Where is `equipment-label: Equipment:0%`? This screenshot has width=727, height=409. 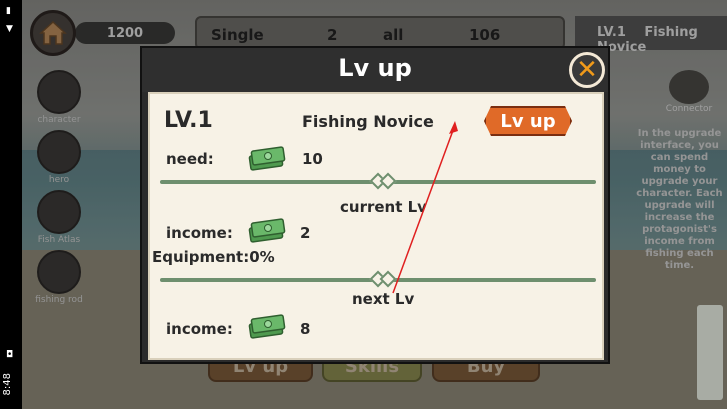 equipment-label: Equipment:0% is located at coordinates (213, 257).